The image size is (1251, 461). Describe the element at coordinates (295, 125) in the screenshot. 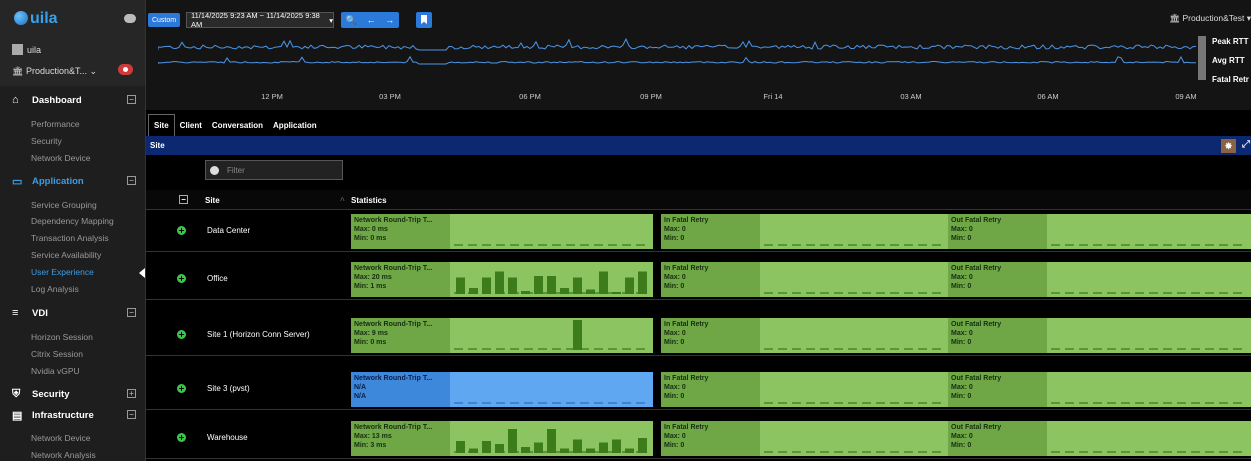

I see `tab-application: Application` at that location.